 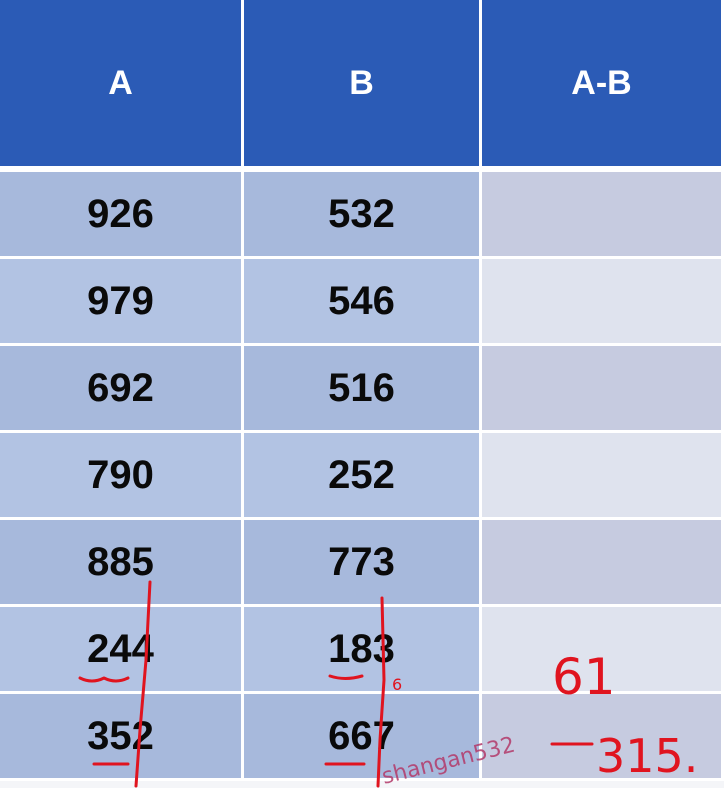 I want to click on cell-b: 546, so click(x=363, y=302).